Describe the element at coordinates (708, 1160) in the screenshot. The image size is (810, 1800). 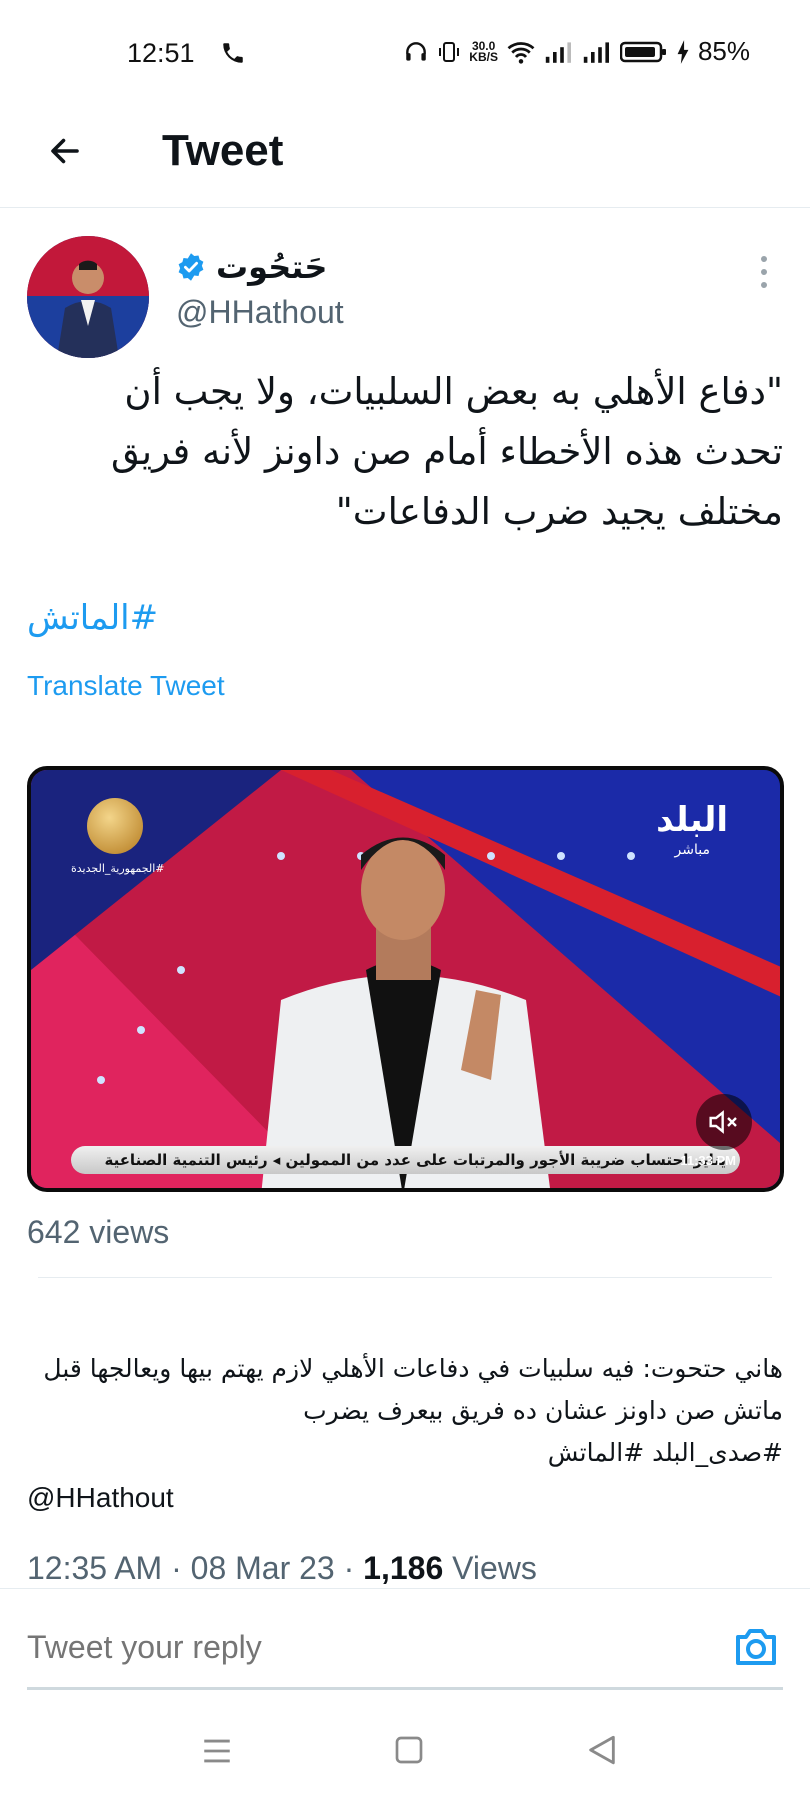
I see `ticker-time: 11:33 PM` at that location.